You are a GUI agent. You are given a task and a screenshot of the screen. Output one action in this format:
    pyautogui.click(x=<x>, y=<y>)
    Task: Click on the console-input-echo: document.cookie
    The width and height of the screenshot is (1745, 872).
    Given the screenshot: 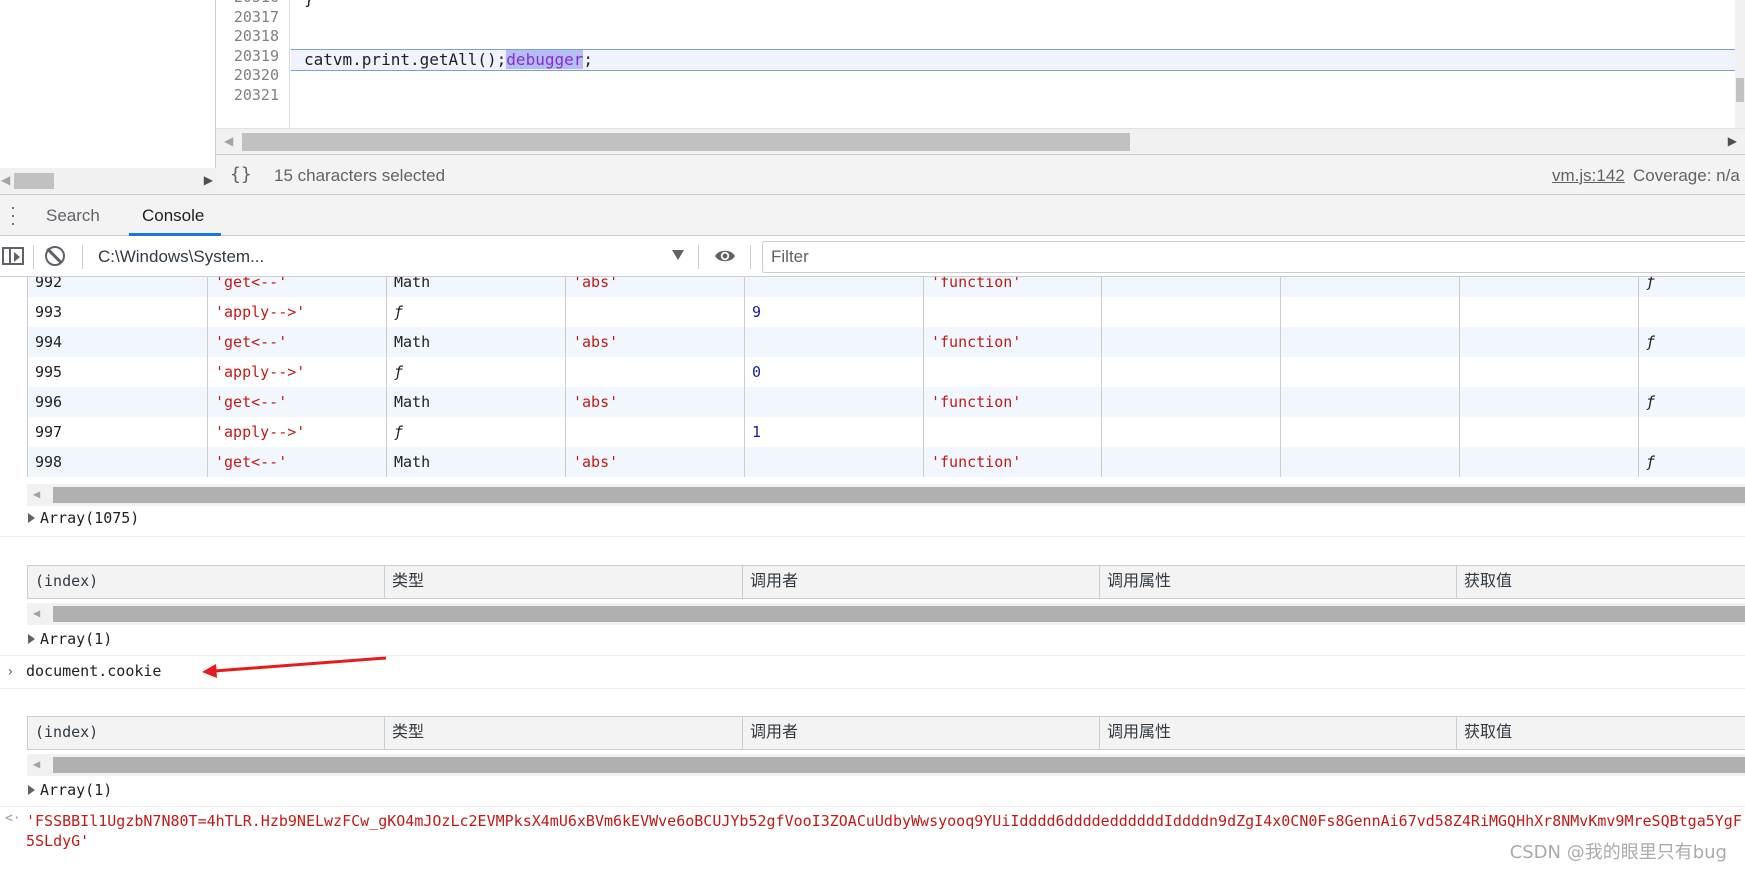 What is the action you would take?
    pyautogui.click(x=94, y=671)
    